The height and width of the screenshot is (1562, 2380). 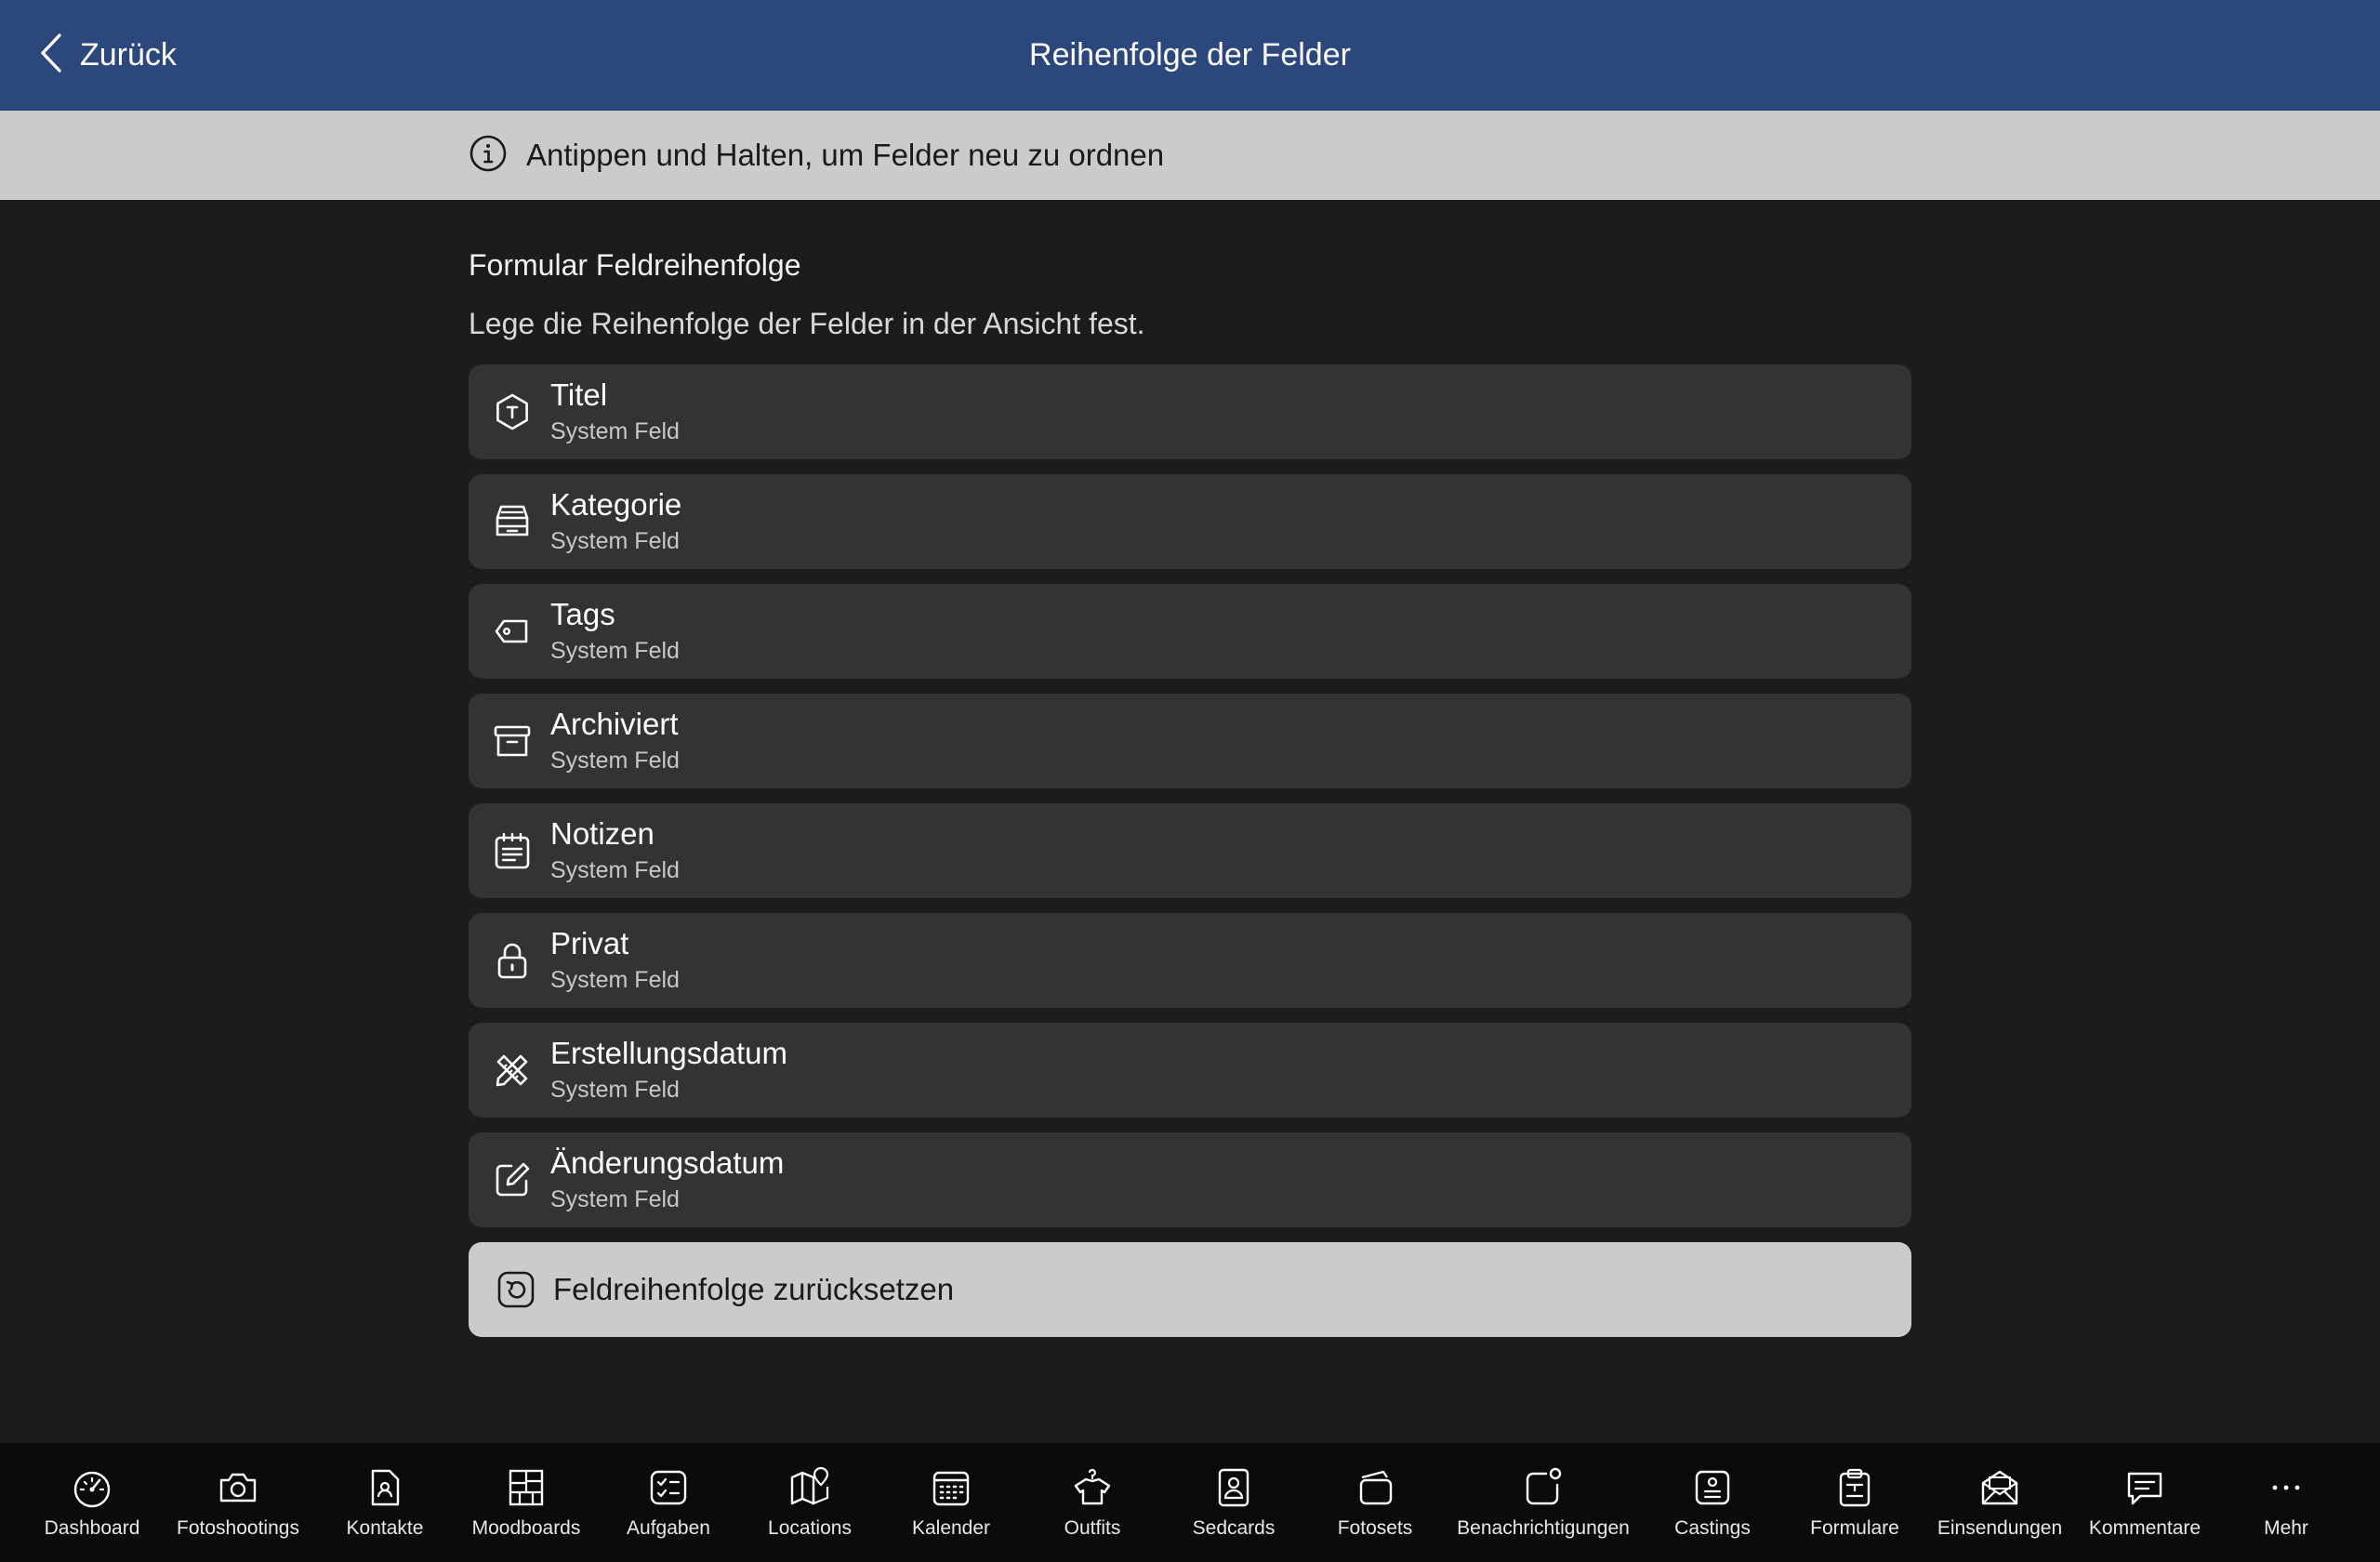 I want to click on casting-id-icon, so click(x=1712, y=1479).